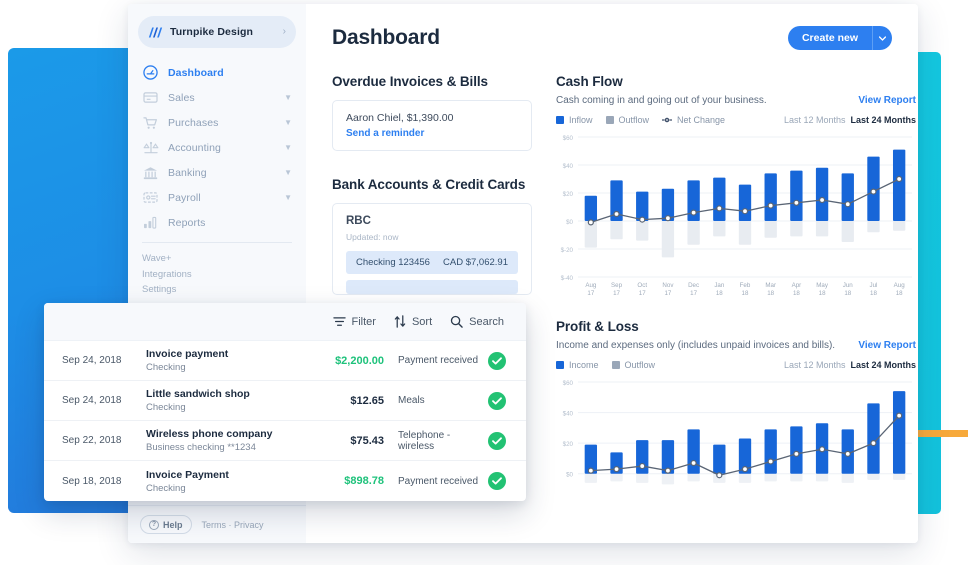 Image resolution: width=968 pixels, height=565 pixels. I want to click on help-label: Help, so click(173, 524).